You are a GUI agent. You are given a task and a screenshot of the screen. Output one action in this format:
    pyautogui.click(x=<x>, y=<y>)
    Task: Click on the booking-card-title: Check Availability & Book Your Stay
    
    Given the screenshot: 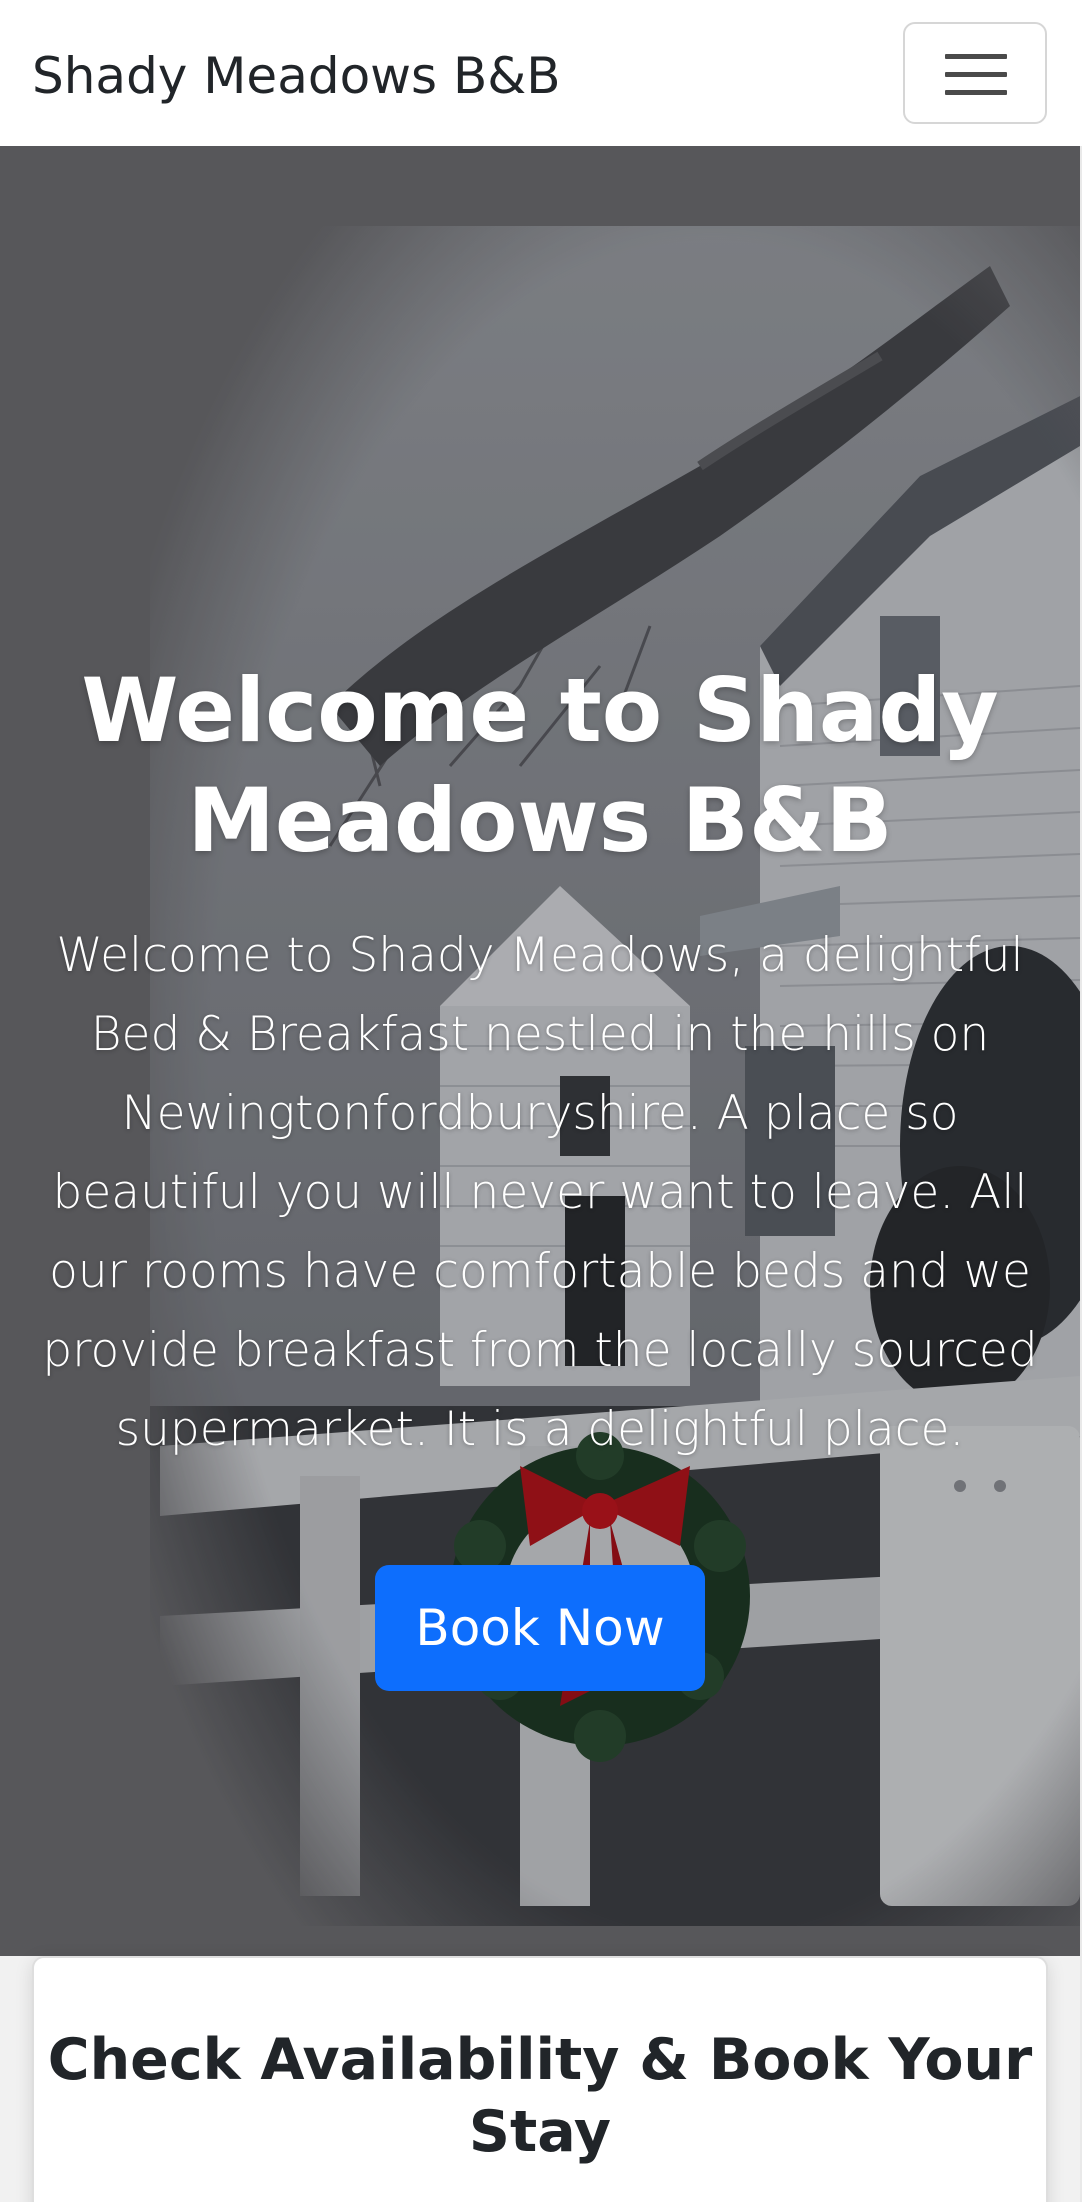 What is the action you would take?
    pyautogui.click(x=540, y=2096)
    